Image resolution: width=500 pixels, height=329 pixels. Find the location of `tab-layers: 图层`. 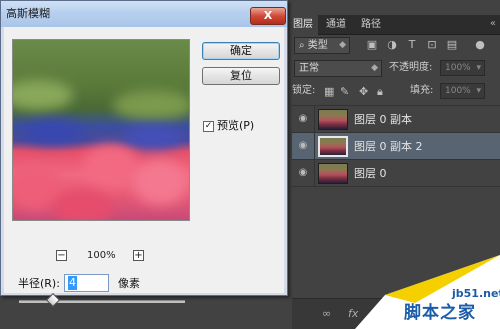

tab-layers: 图层 is located at coordinates (303, 25).